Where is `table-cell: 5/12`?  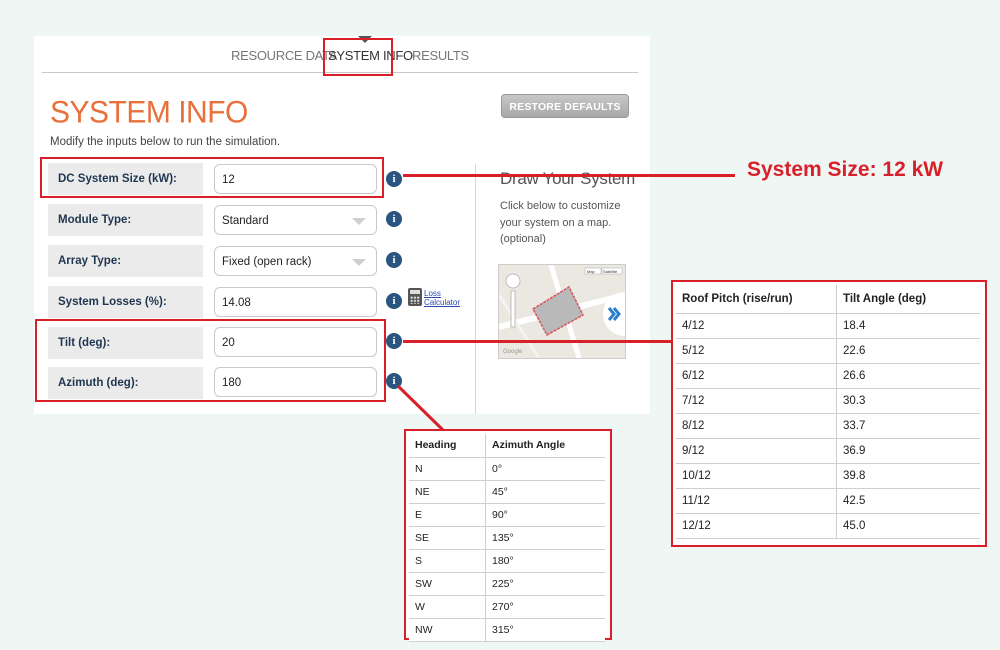
table-cell: 5/12 is located at coordinates (756, 351).